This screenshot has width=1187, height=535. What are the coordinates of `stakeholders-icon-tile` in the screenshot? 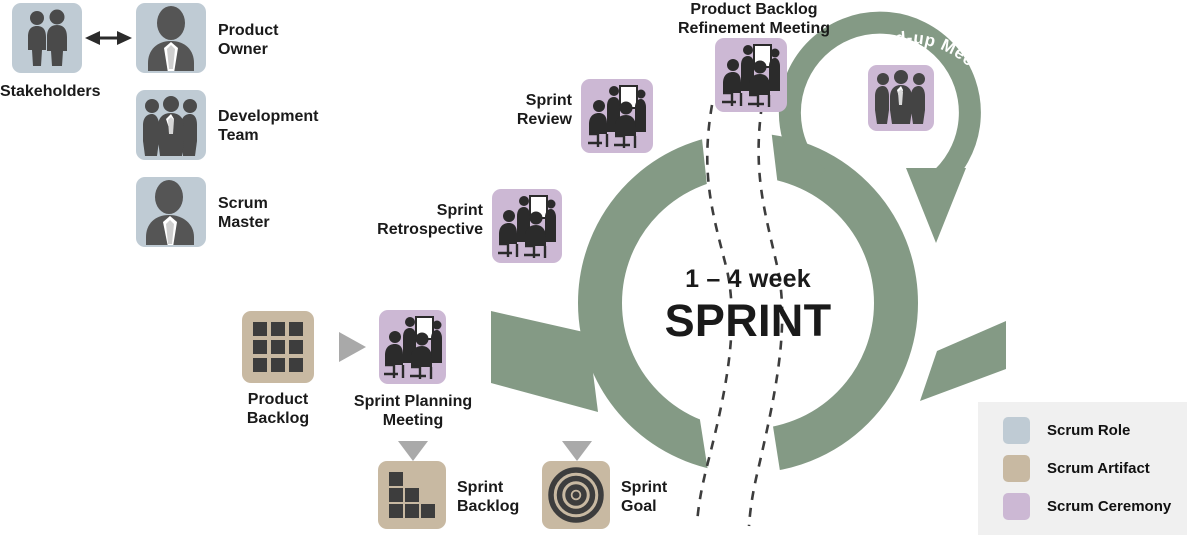 It's located at (47, 38).